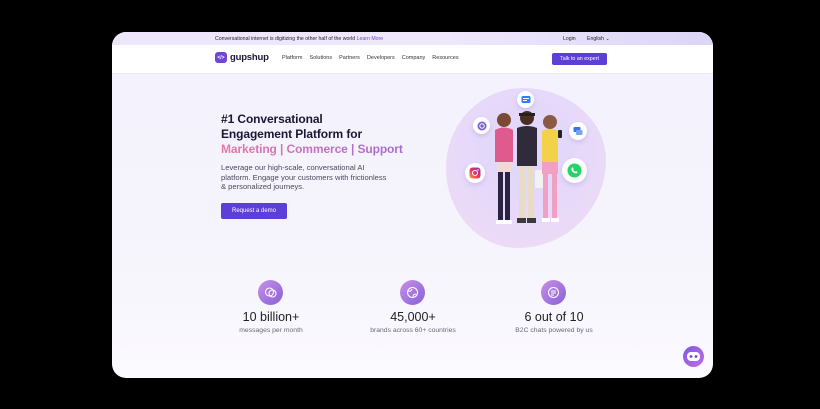 The width and height of the screenshot is (820, 409). What do you see at coordinates (554, 317) in the screenshot?
I see `stat-value: 6 out of 10` at bounding box center [554, 317].